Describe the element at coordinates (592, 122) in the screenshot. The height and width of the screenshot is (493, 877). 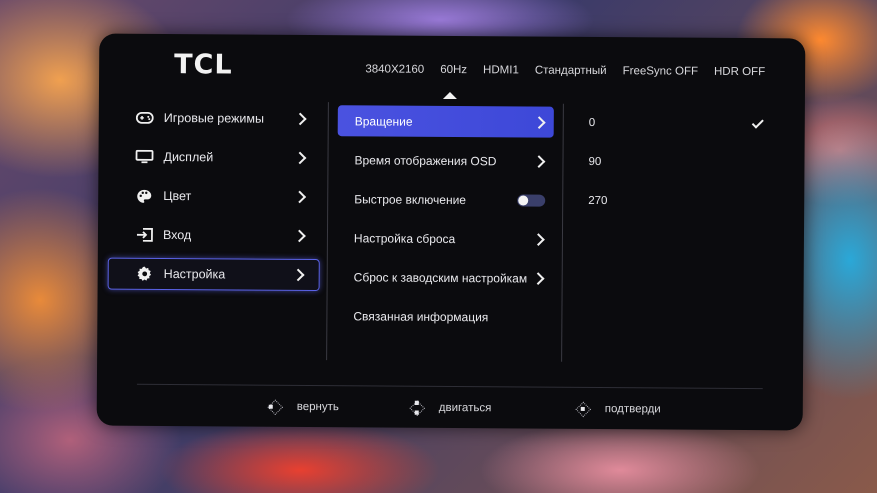
I see `option-label: 0` at that location.